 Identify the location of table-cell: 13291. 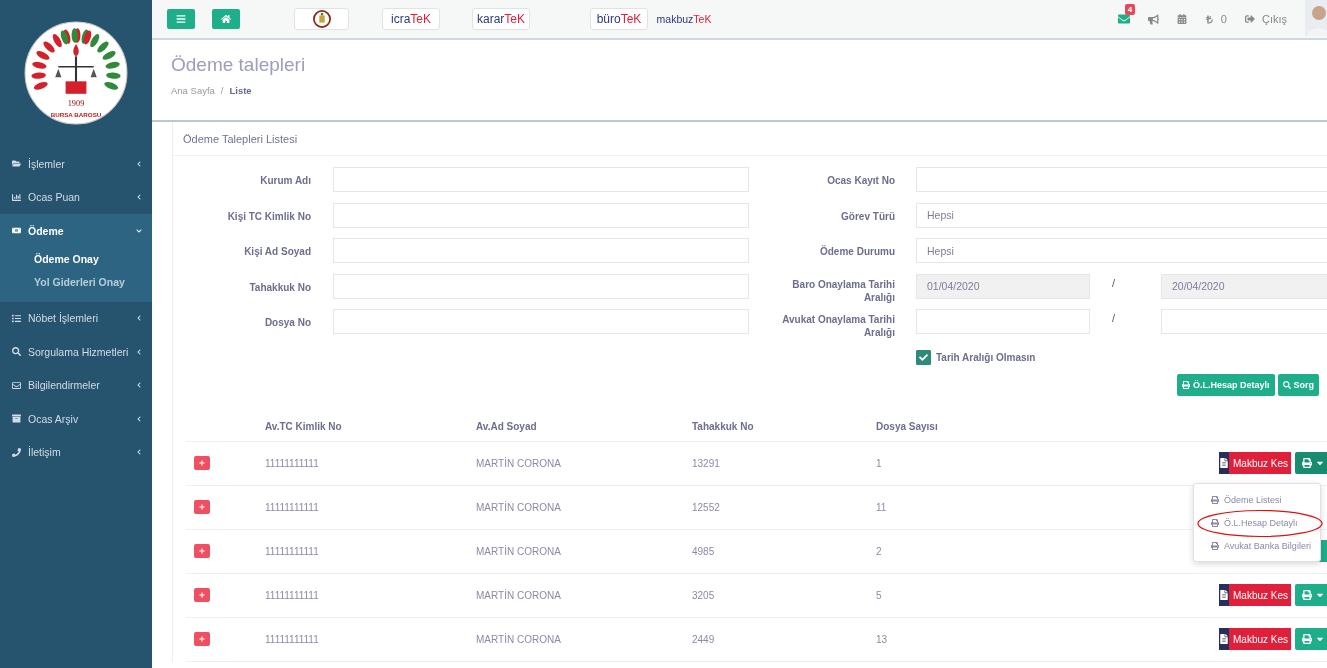
(706, 463).